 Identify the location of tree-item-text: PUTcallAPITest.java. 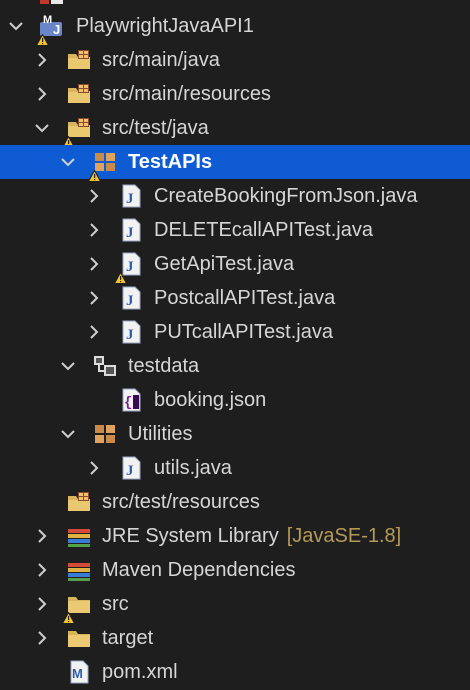
(243, 332).